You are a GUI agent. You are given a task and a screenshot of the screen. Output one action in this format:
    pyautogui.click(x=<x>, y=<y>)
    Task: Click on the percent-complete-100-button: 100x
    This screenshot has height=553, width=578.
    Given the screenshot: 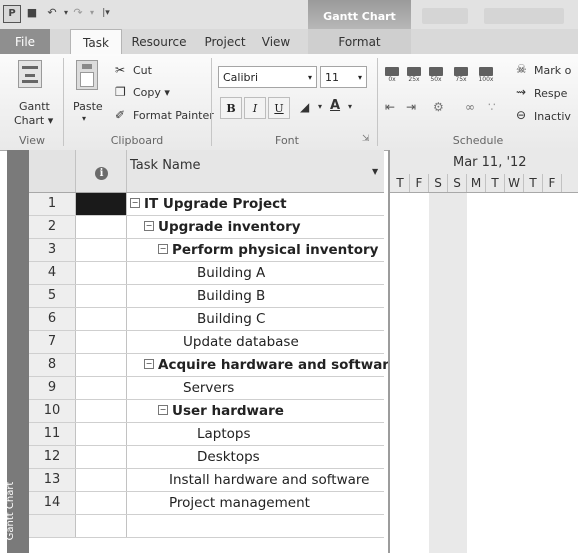 What is the action you would take?
    pyautogui.click(x=486, y=75)
    